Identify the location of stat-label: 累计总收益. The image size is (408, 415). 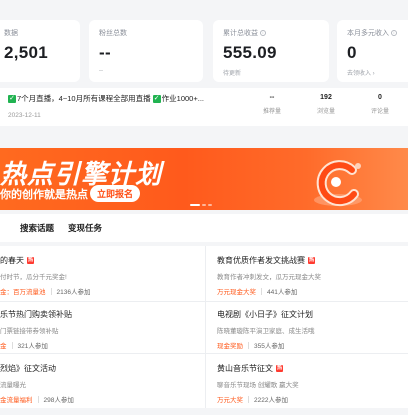
(240, 33).